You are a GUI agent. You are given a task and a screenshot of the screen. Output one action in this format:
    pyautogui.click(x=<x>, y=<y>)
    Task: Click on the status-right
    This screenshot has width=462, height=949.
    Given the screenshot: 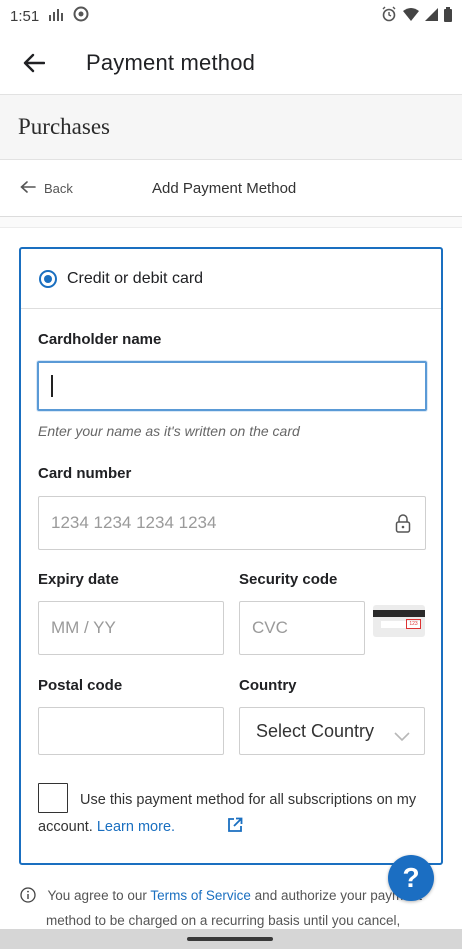 What is the action you would take?
    pyautogui.click(x=416, y=16)
    